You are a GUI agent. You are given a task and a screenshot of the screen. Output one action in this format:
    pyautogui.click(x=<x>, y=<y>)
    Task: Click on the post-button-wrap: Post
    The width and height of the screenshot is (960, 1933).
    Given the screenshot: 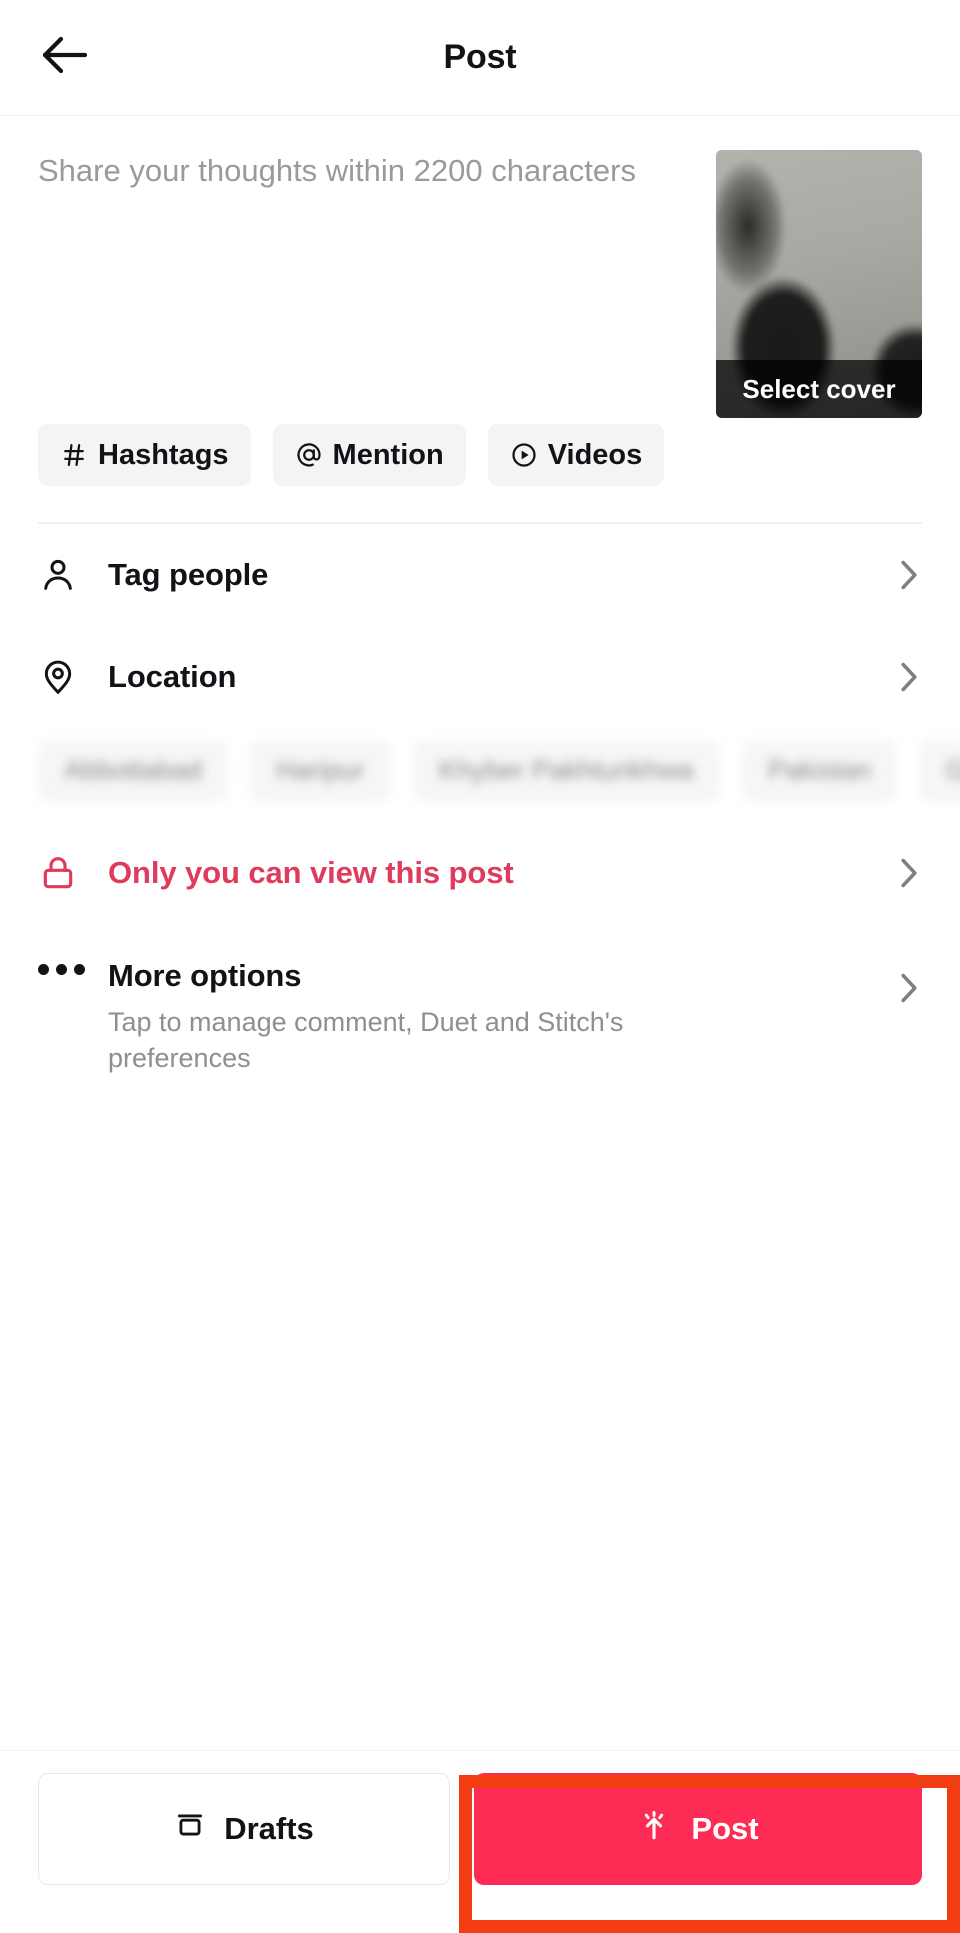 What is the action you would take?
    pyautogui.click(x=698, y=1829)
    